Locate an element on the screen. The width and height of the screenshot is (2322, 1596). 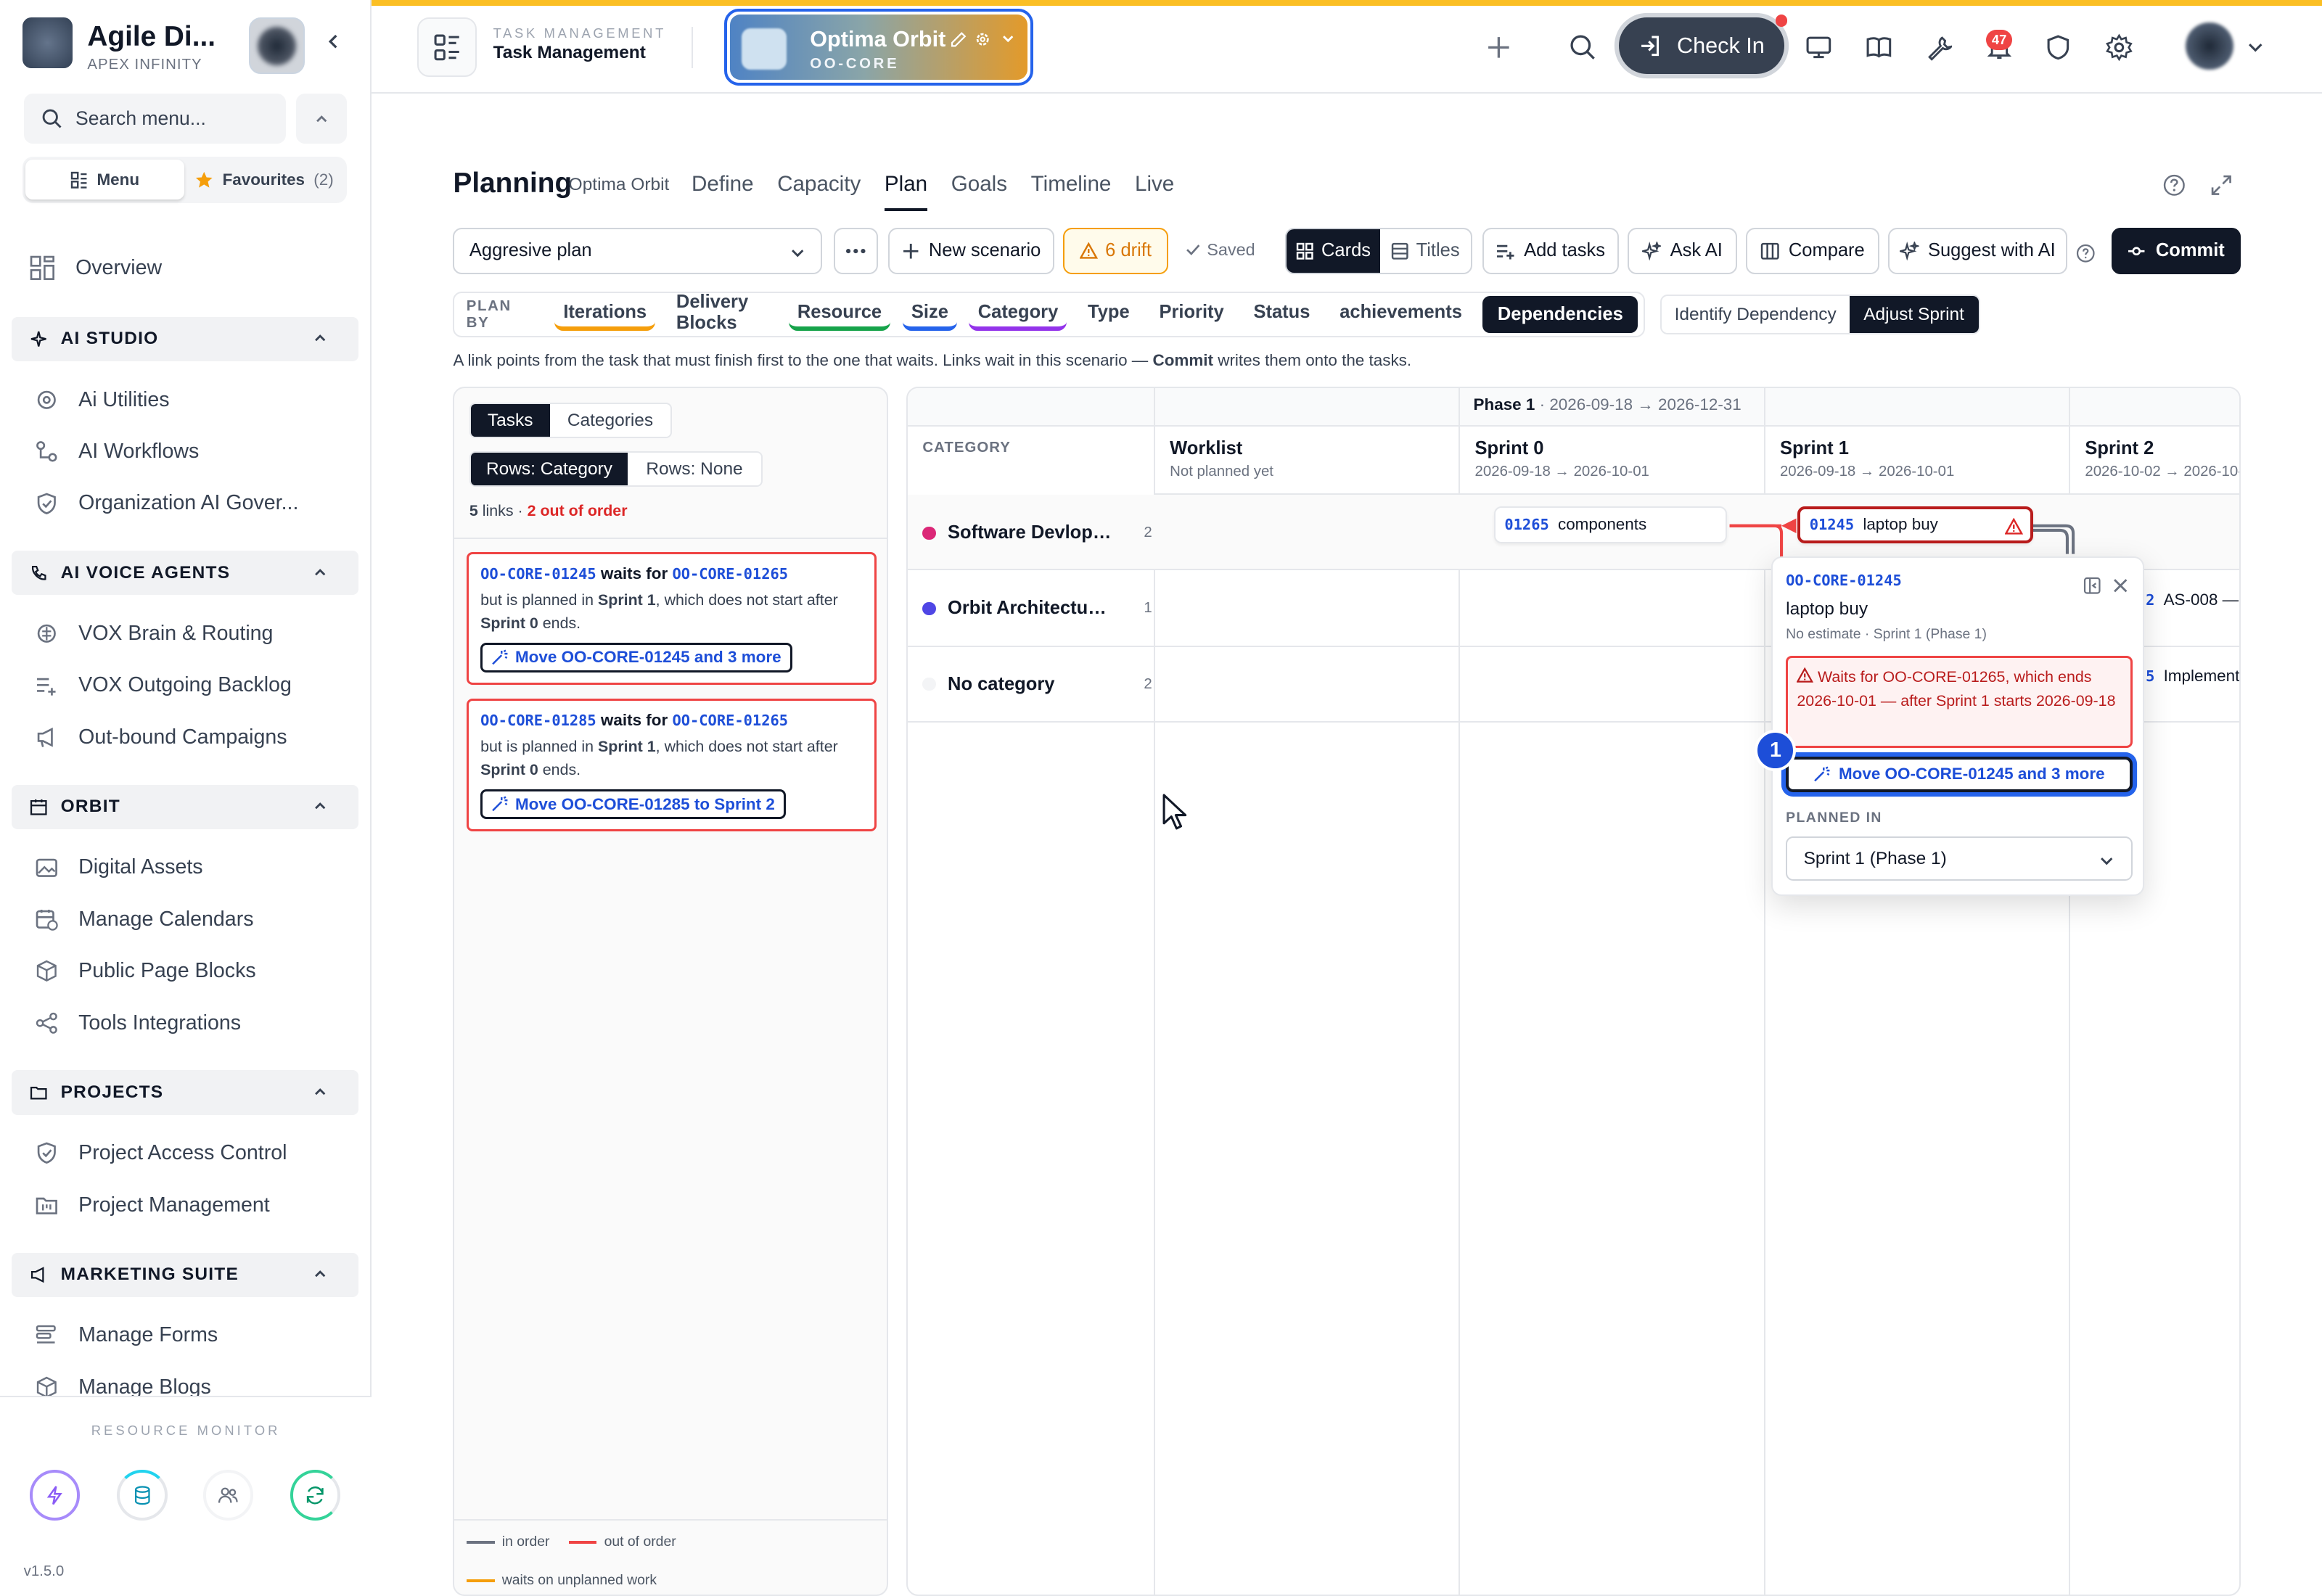
sidebar-item-manage-calendars: Manage Calendars is located at coordinates (145, 919).